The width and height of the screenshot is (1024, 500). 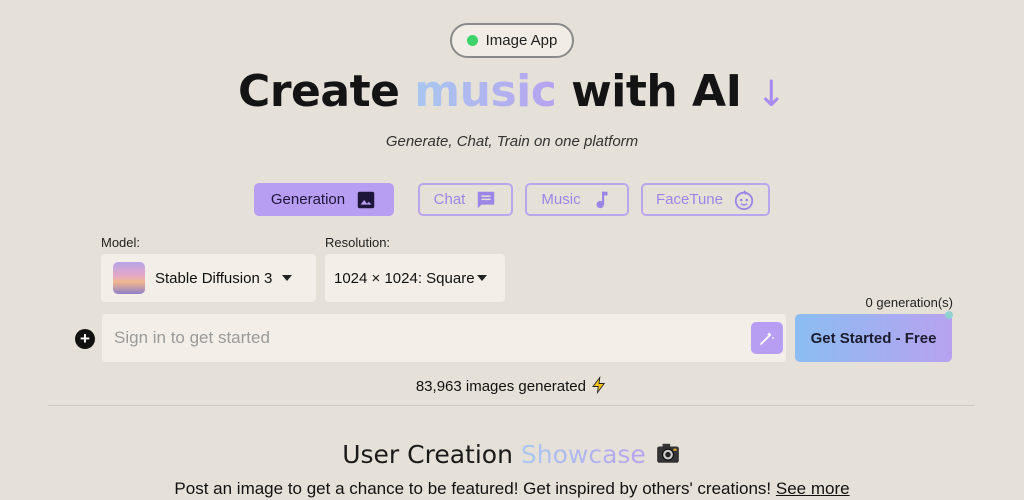 I want to click on get-started-button: Get Started - Free, so click(x=873, y=338).